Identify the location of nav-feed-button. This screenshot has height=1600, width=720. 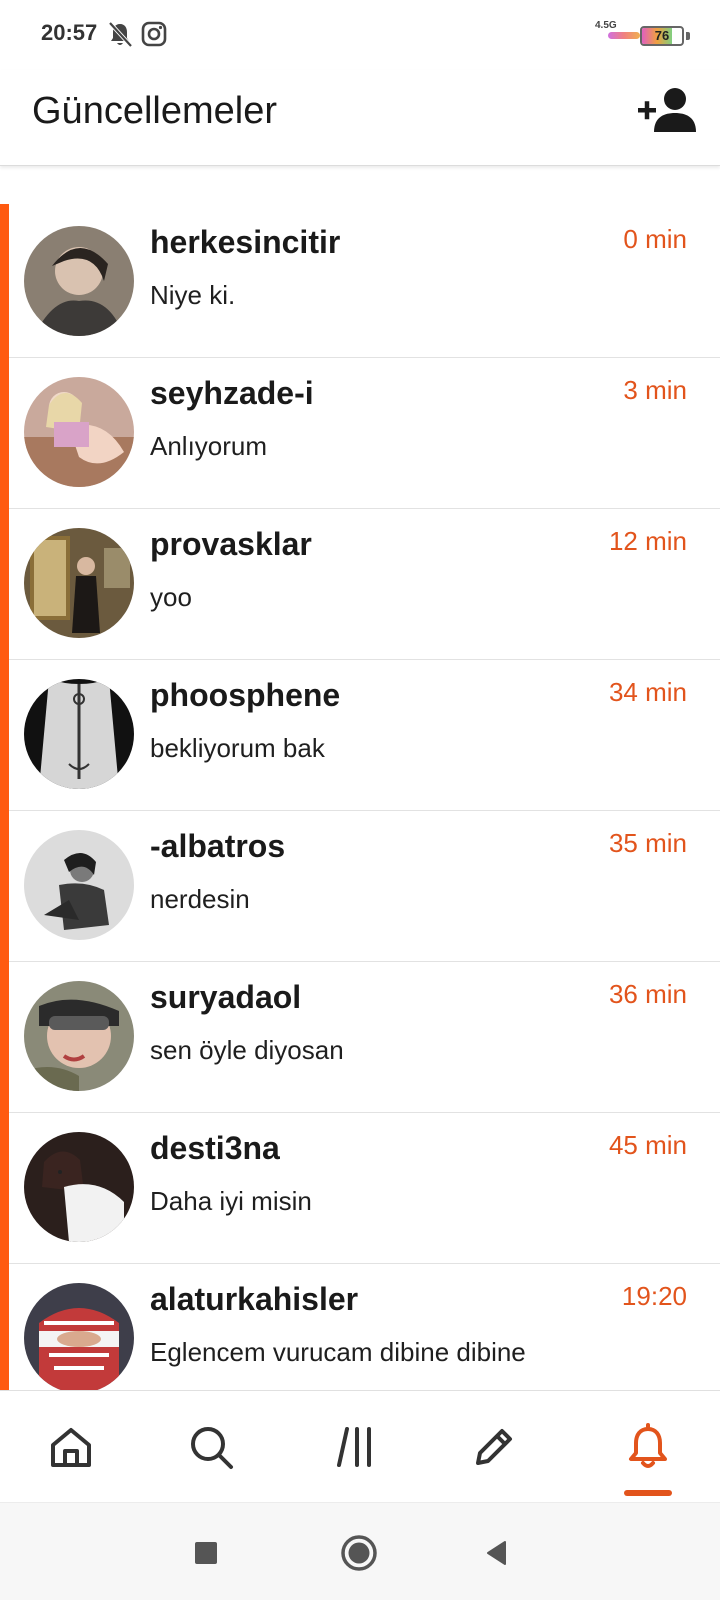
(355, 1447).